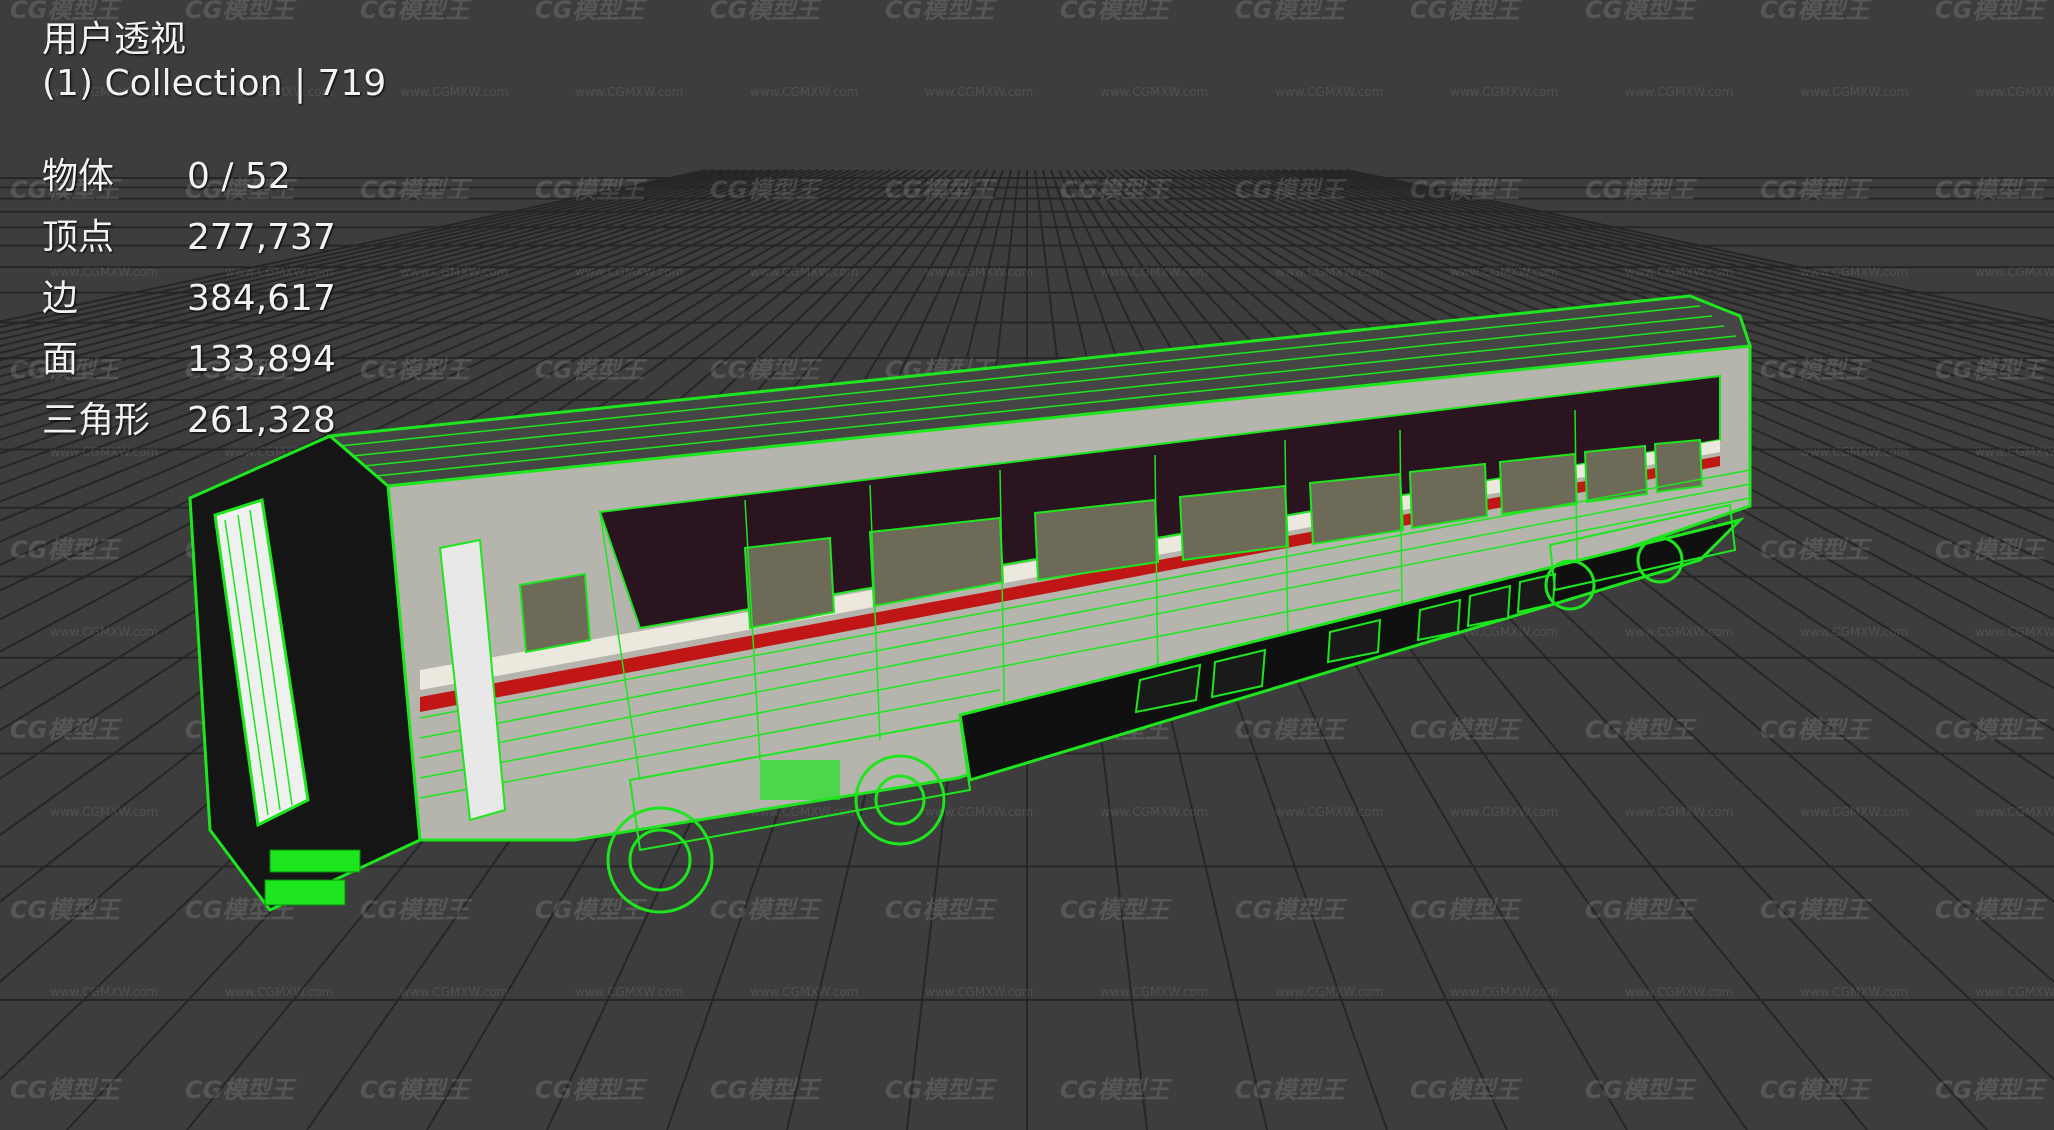  I want to click on stat-faces: 面 133,894, so click(214, 359).